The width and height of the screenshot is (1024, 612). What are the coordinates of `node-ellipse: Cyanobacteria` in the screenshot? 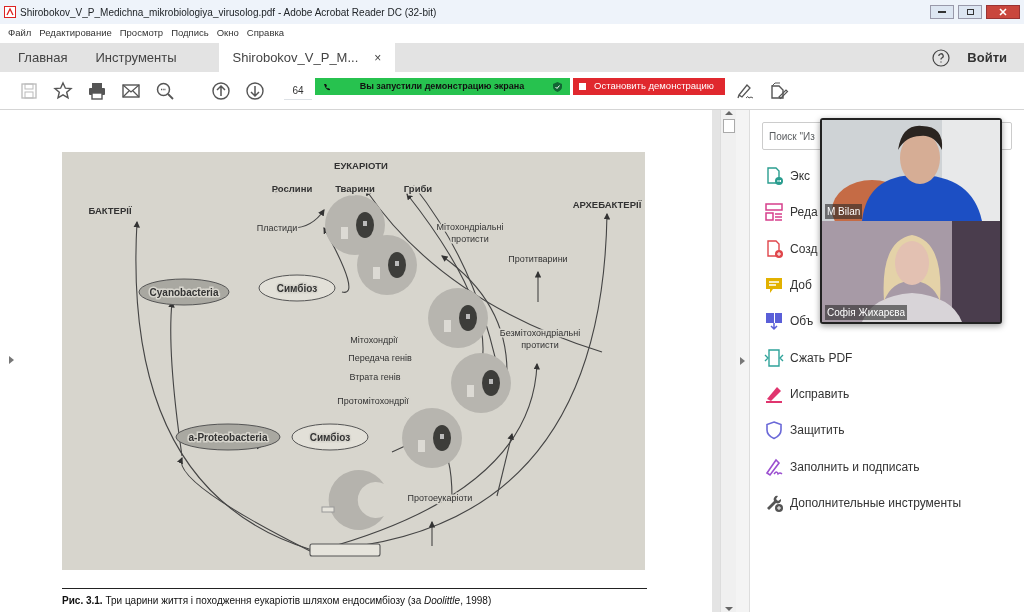 It's located at (184, 292).